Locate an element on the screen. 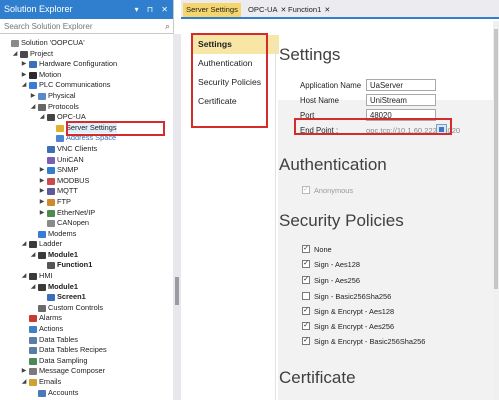 This screenshot has width=499, height=400. tree-node: ▶ FTP is located at coordinates (85, 202).